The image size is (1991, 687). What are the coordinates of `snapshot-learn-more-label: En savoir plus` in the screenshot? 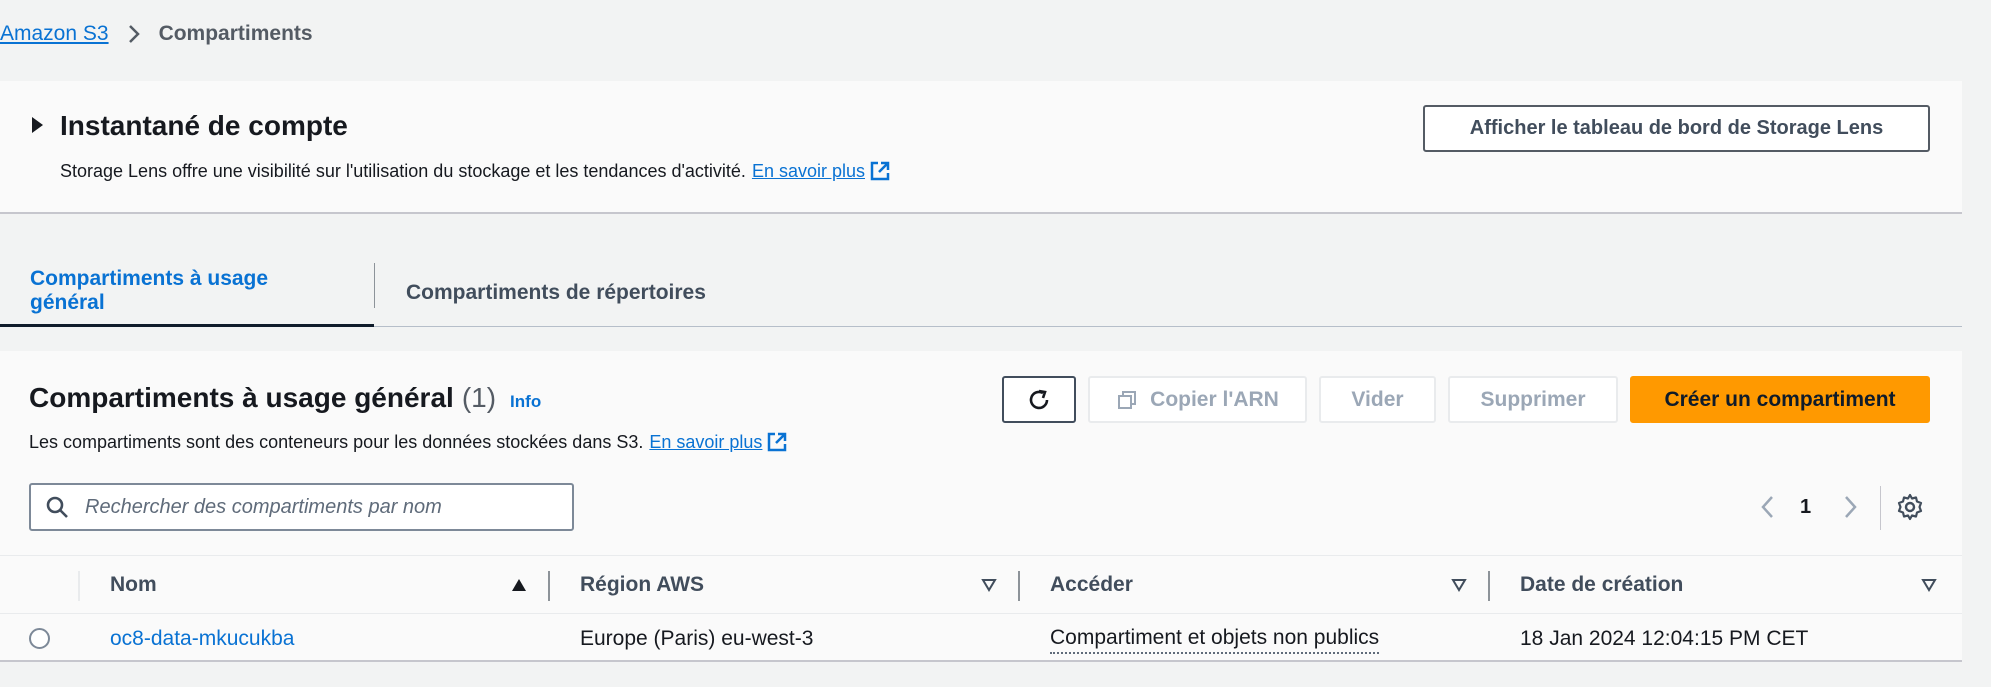 It's located at (808, 170).